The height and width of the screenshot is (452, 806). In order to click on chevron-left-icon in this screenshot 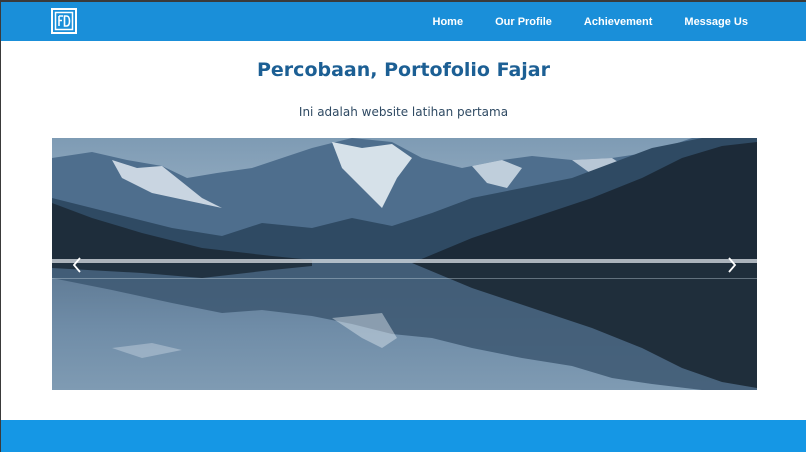, I will do `click(76, 265)`.